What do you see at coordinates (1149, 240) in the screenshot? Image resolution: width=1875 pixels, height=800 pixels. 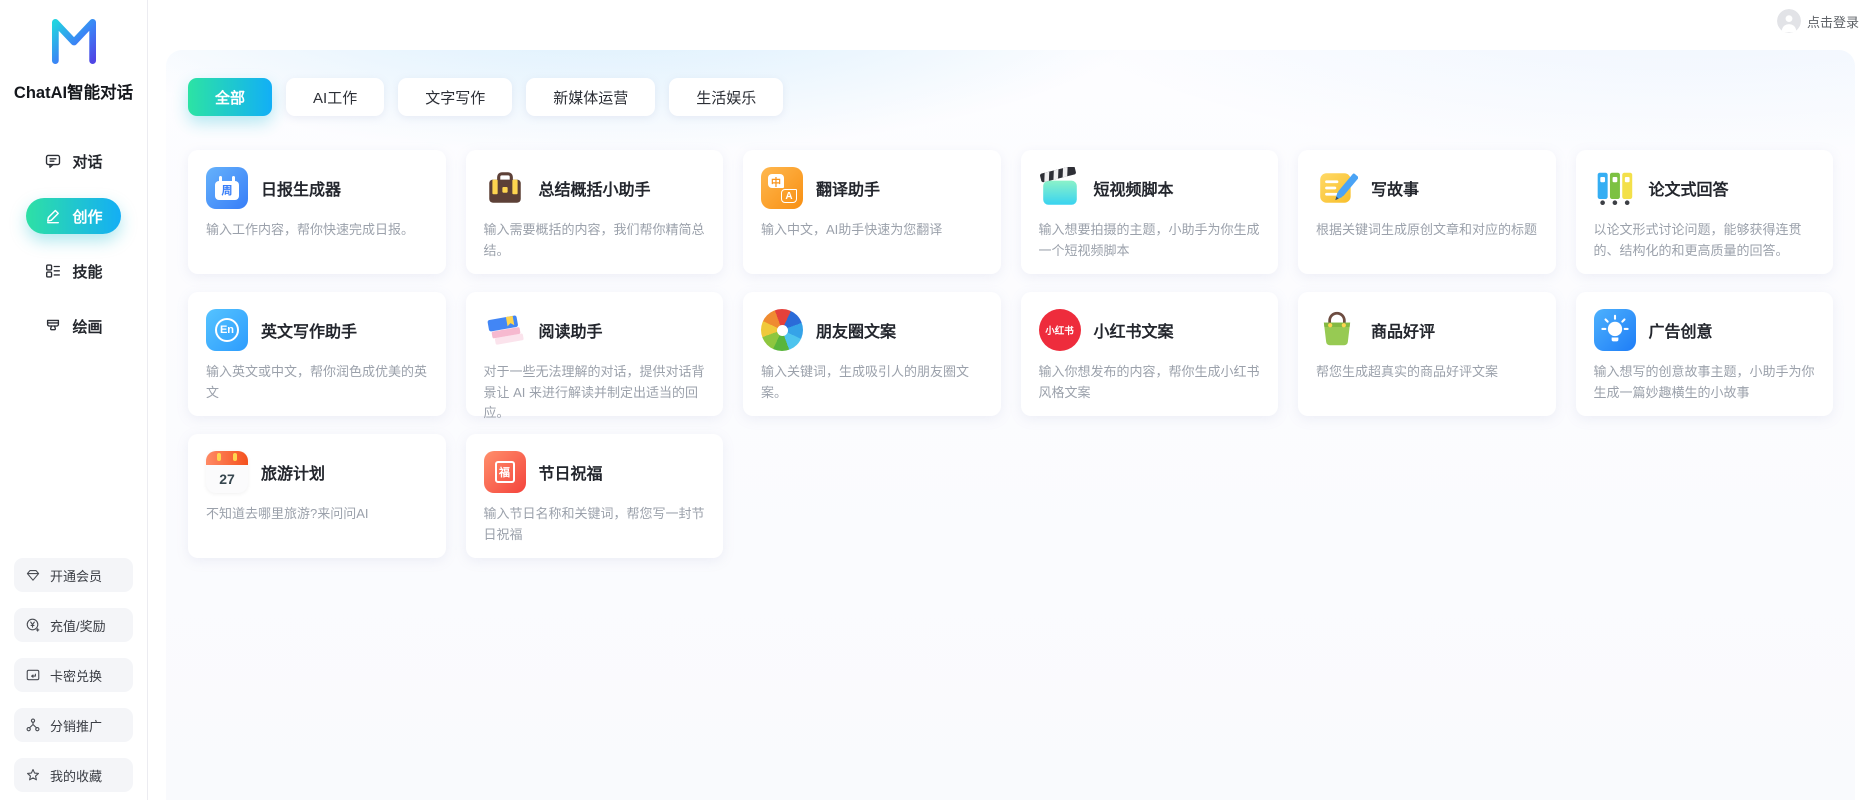 I see `card-desc: 输入想要拍摄的主题，小助手为你生成一个短视频脚本` at bounding box center [1149, 240].